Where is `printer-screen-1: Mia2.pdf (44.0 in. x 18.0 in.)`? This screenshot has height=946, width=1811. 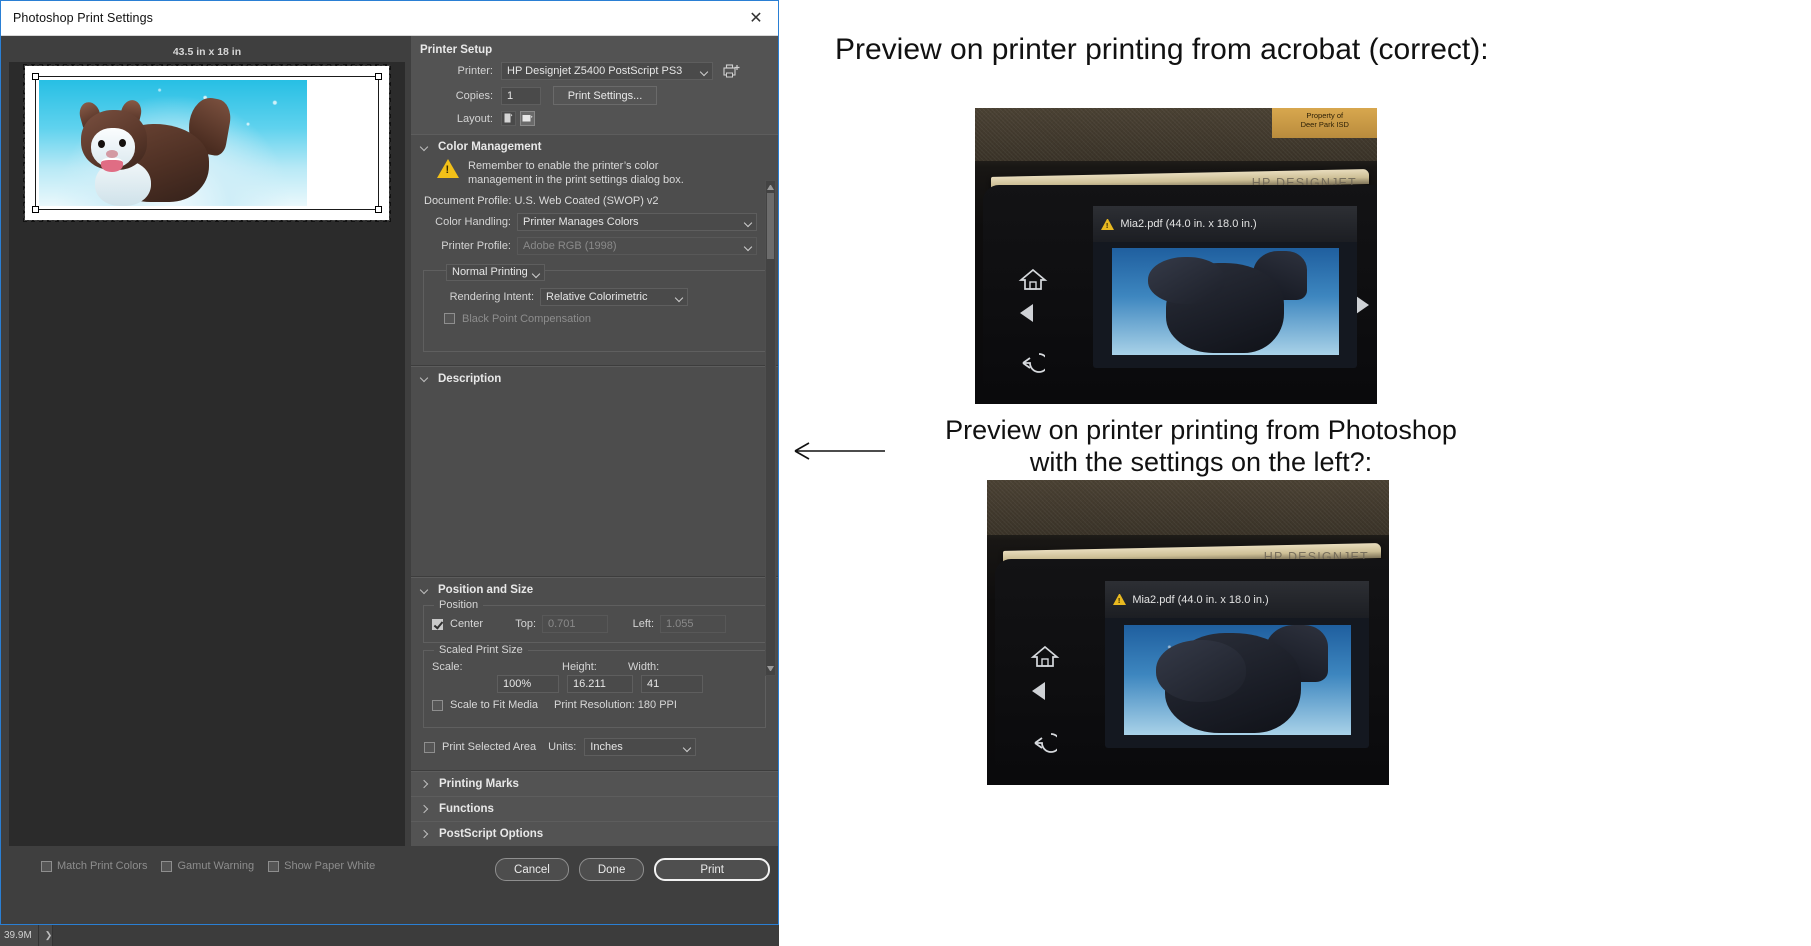
printer-screen-1: Mia2.pdf (44.0 in. x 18.0 in.) is located at coordinates (1225, 287).